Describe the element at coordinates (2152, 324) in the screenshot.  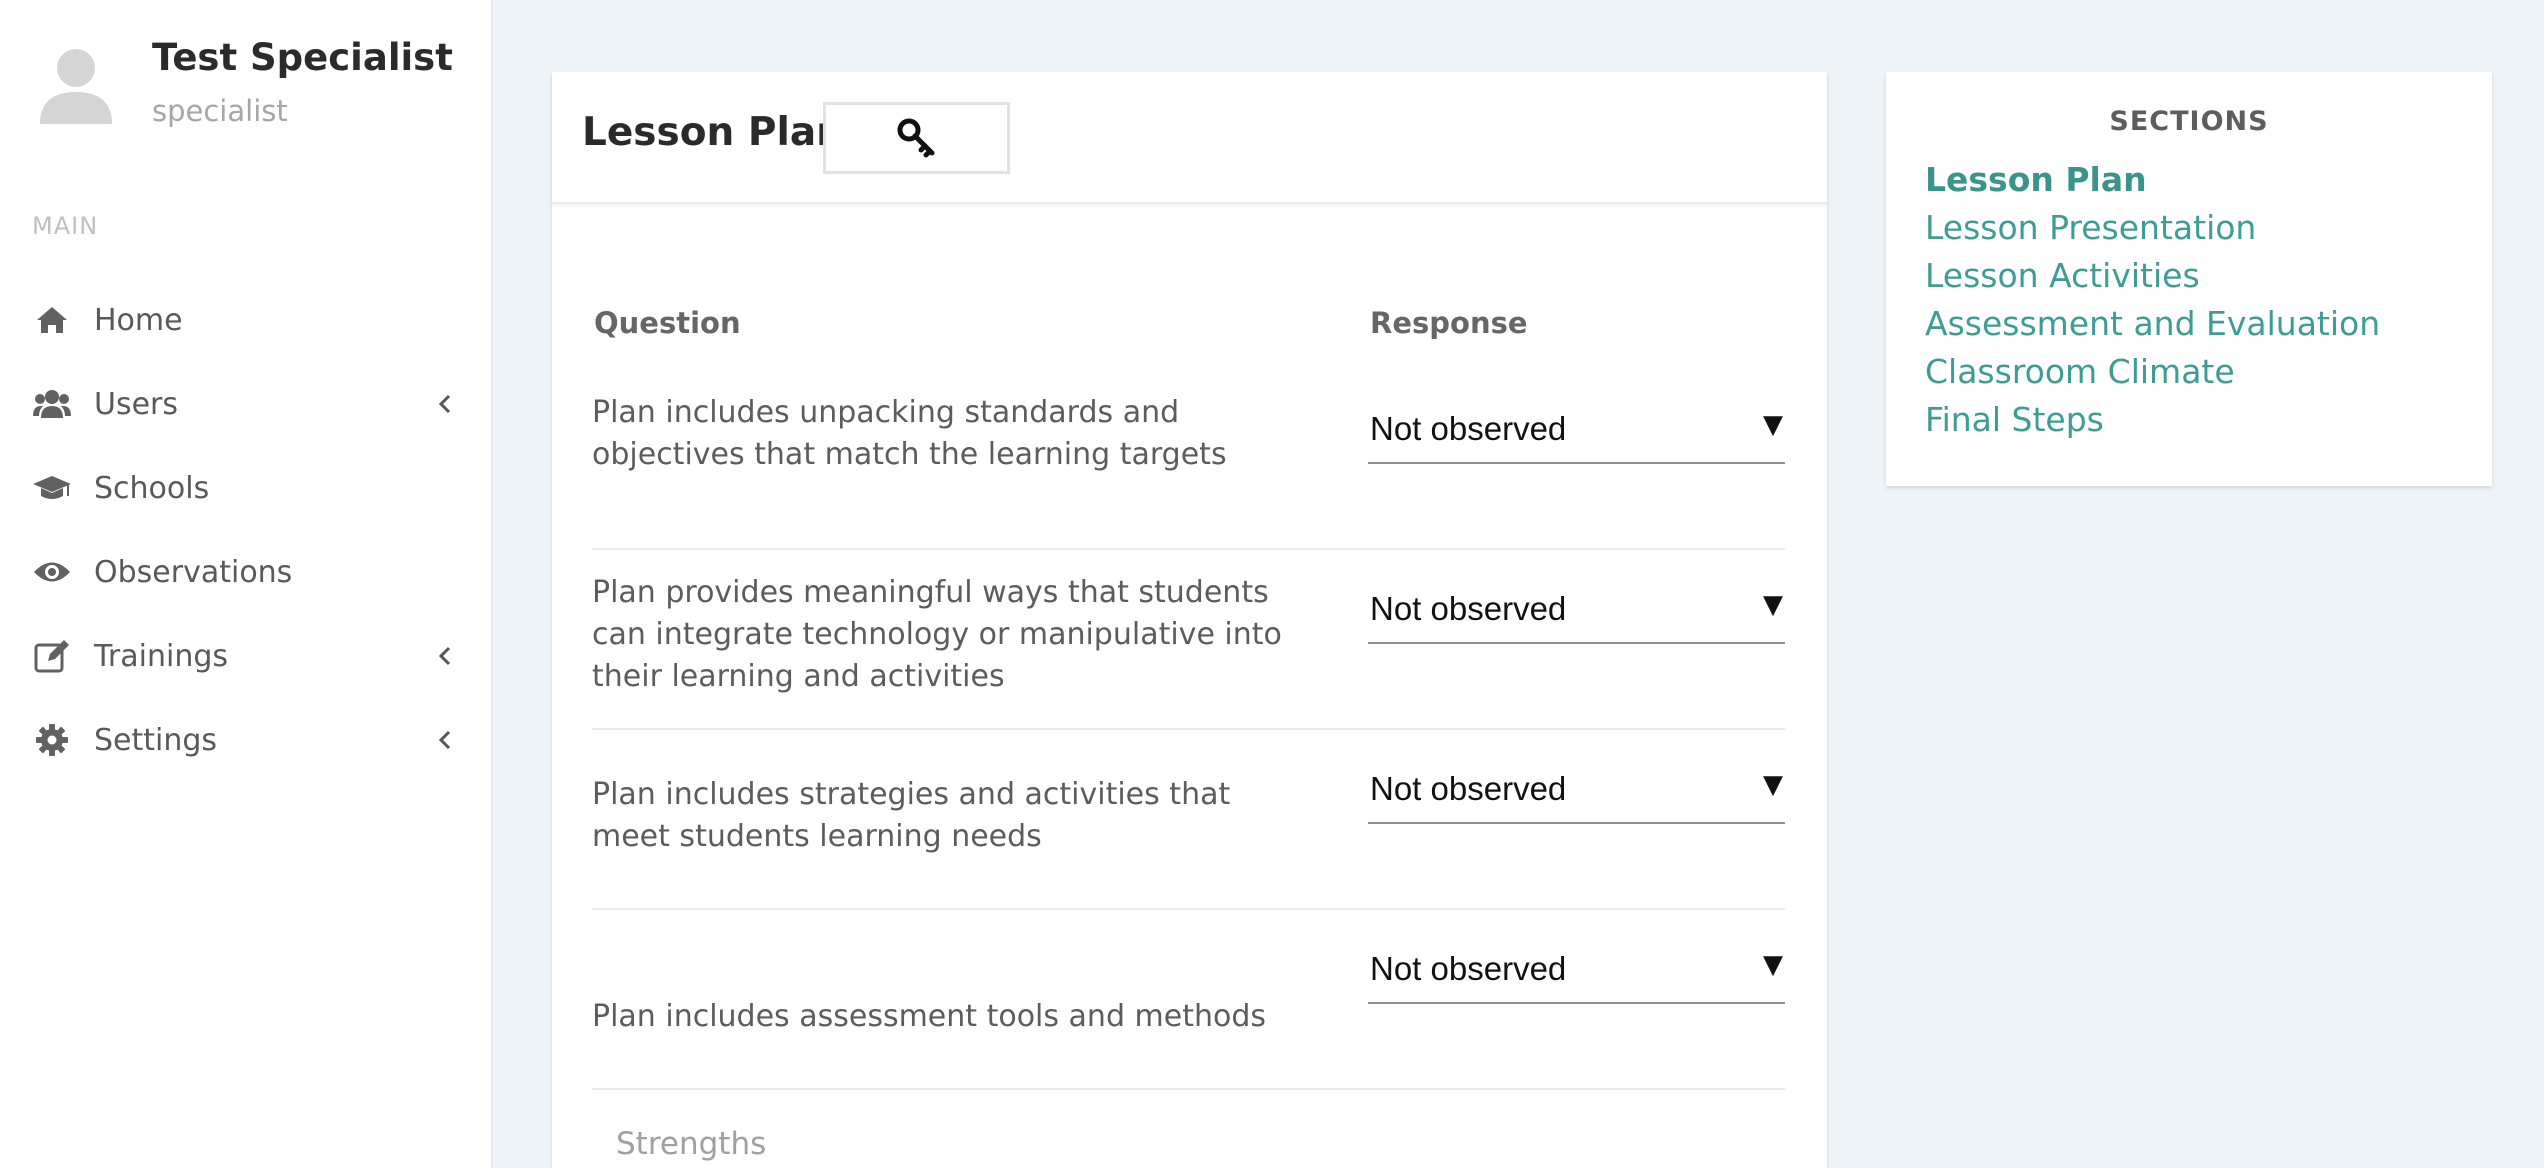
I see `section-link-assessment-evaluation: Assessment and Evaluation` at that location.